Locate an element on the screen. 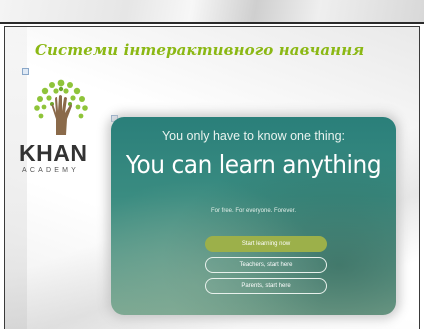 The height and width of the screenshot is (329, 424). hero-headline: You can learn anything is located at coordinates (253, 164).